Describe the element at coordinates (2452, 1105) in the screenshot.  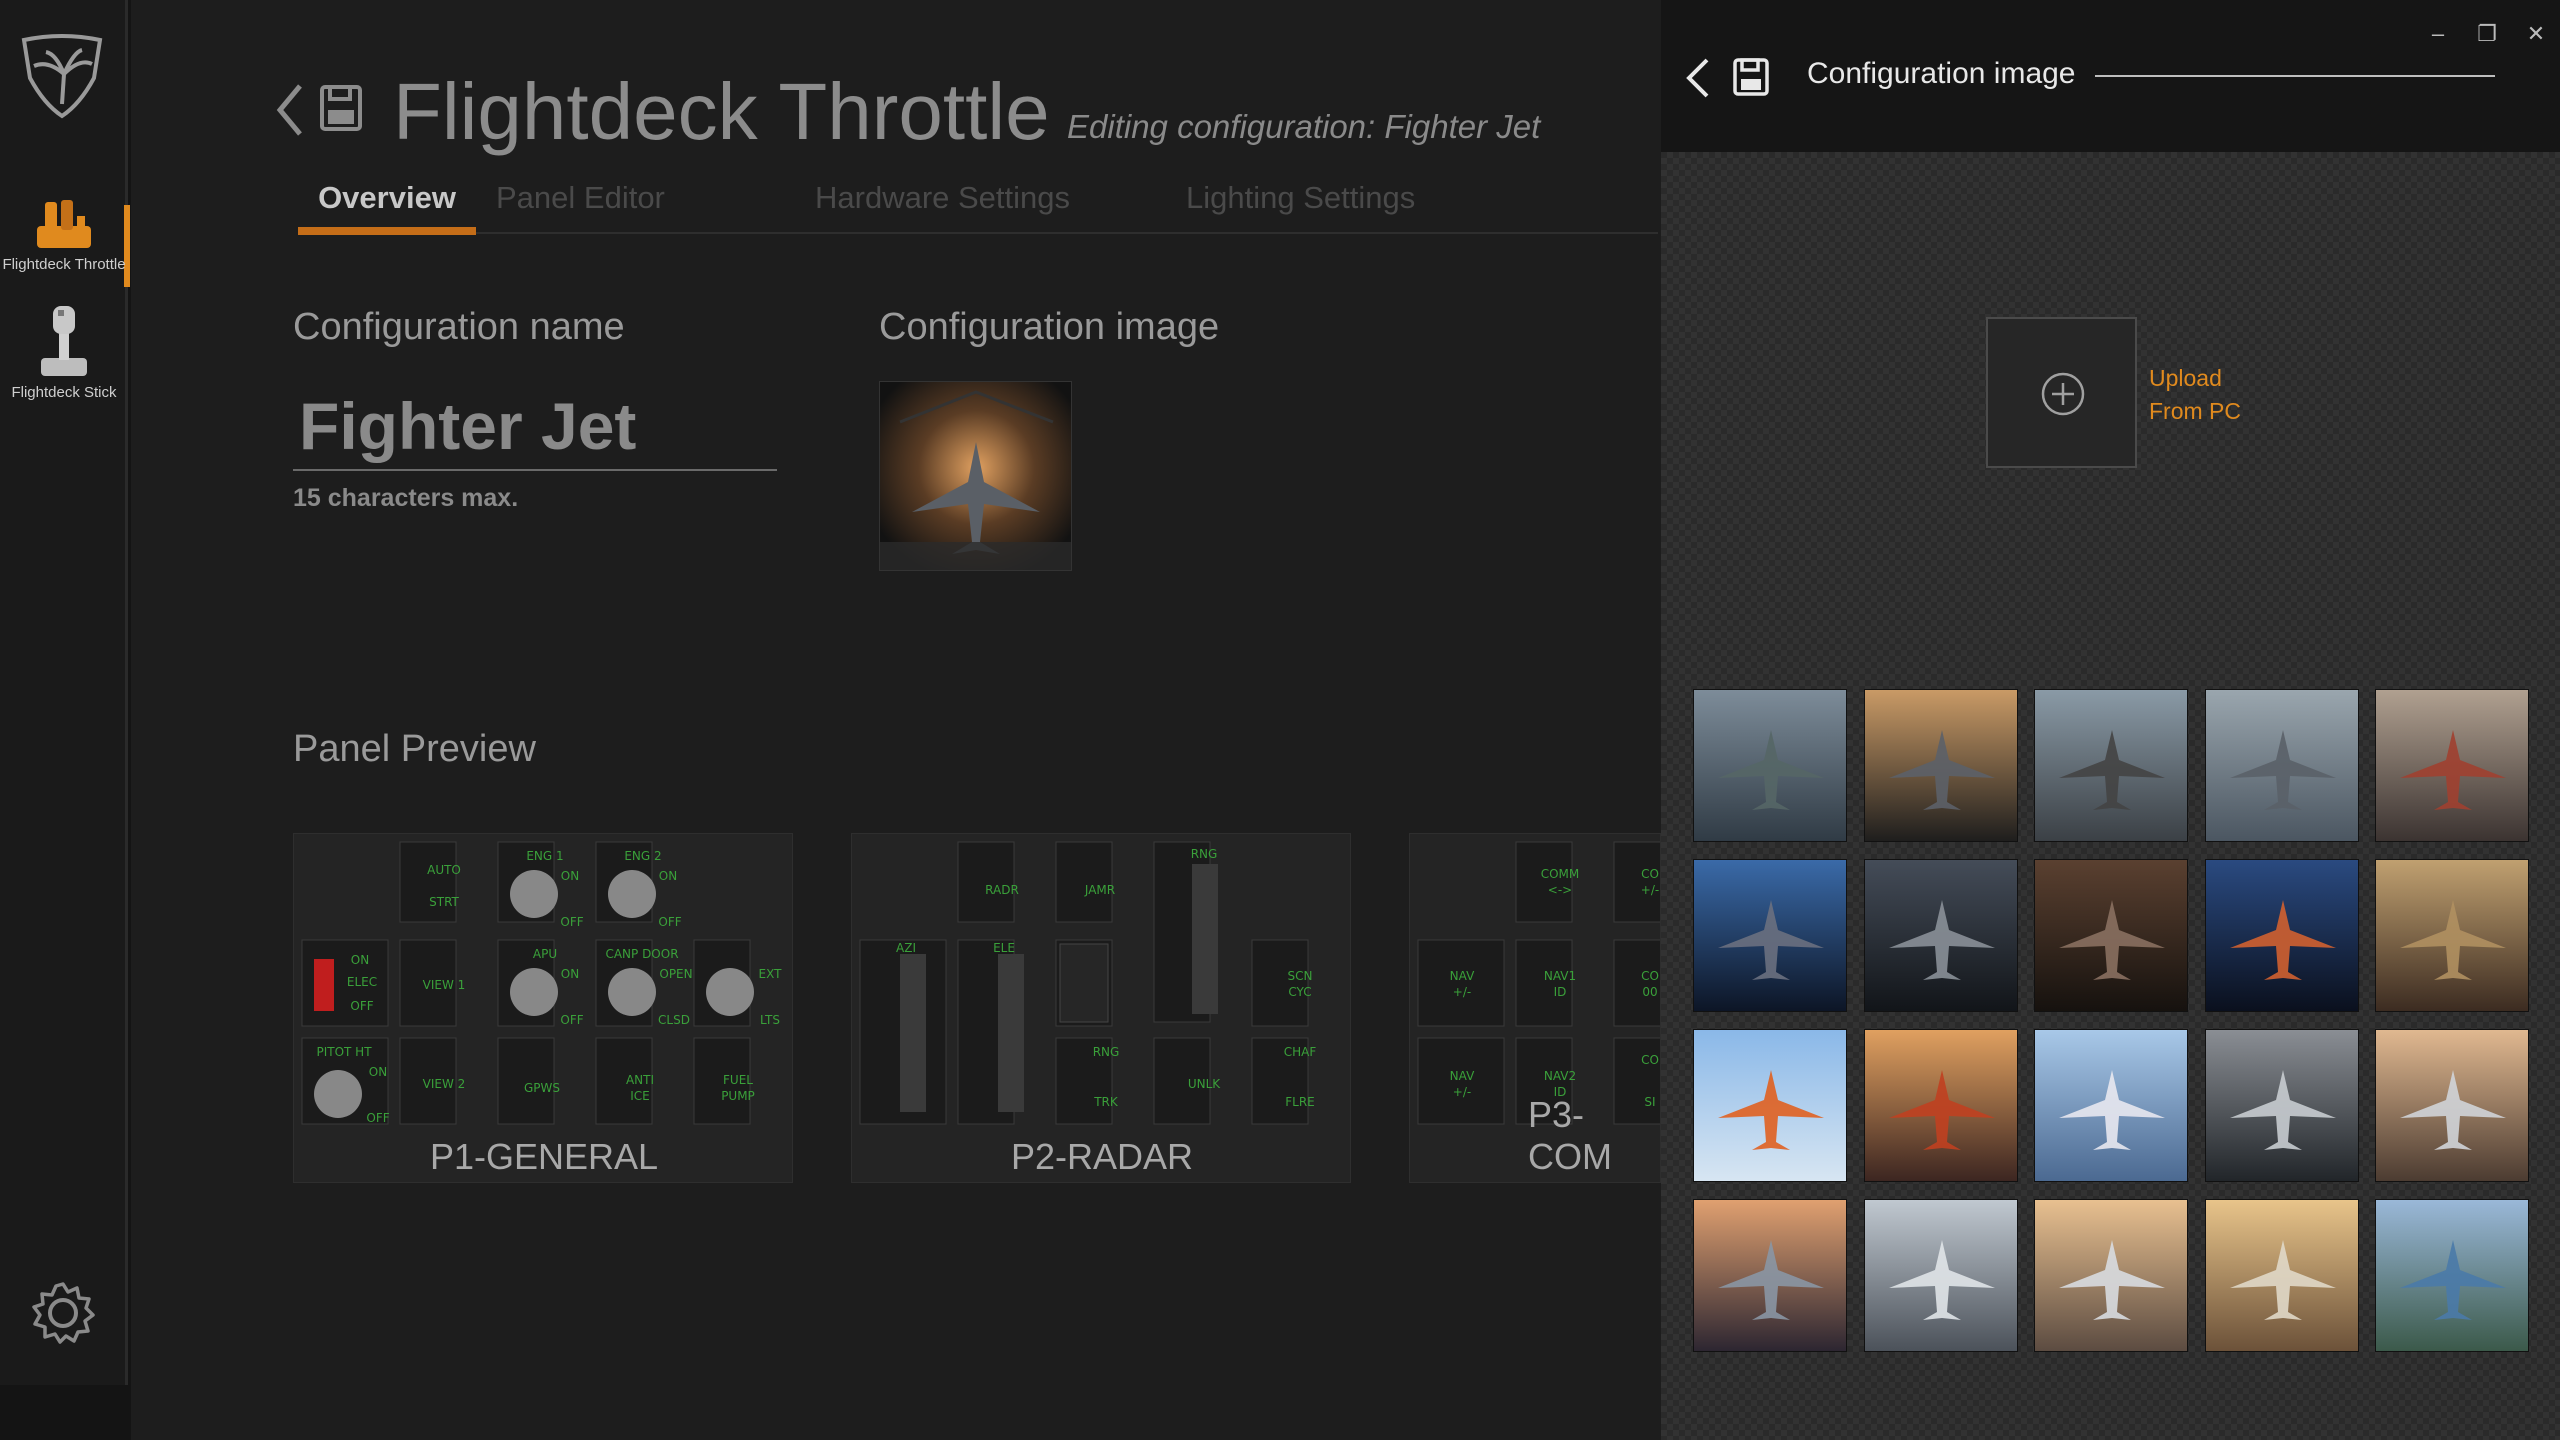
I see `gallery-image-business-jet` at that location.